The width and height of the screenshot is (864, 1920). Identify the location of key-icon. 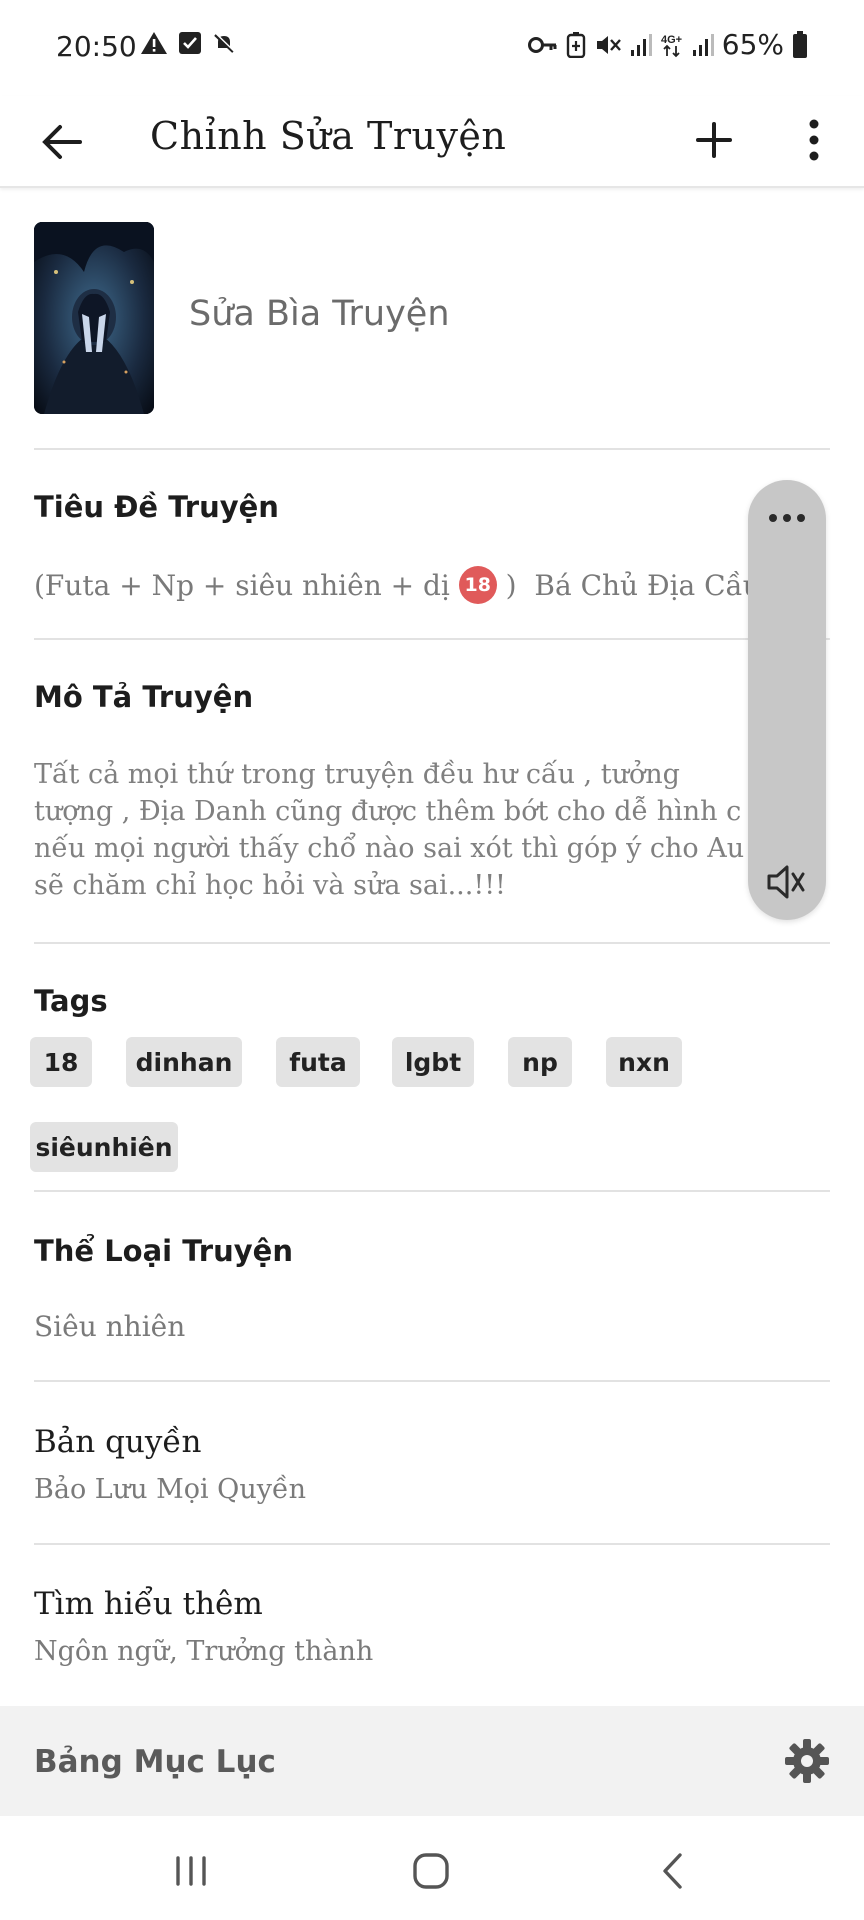
(542, 44).